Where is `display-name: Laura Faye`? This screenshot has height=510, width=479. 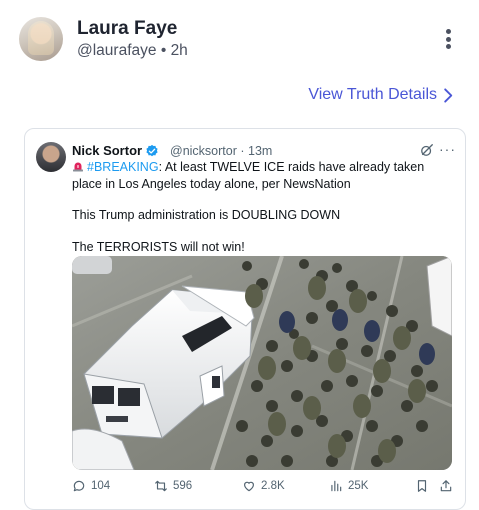
display-name: Laura Faye is located at coordinates (127, 29).